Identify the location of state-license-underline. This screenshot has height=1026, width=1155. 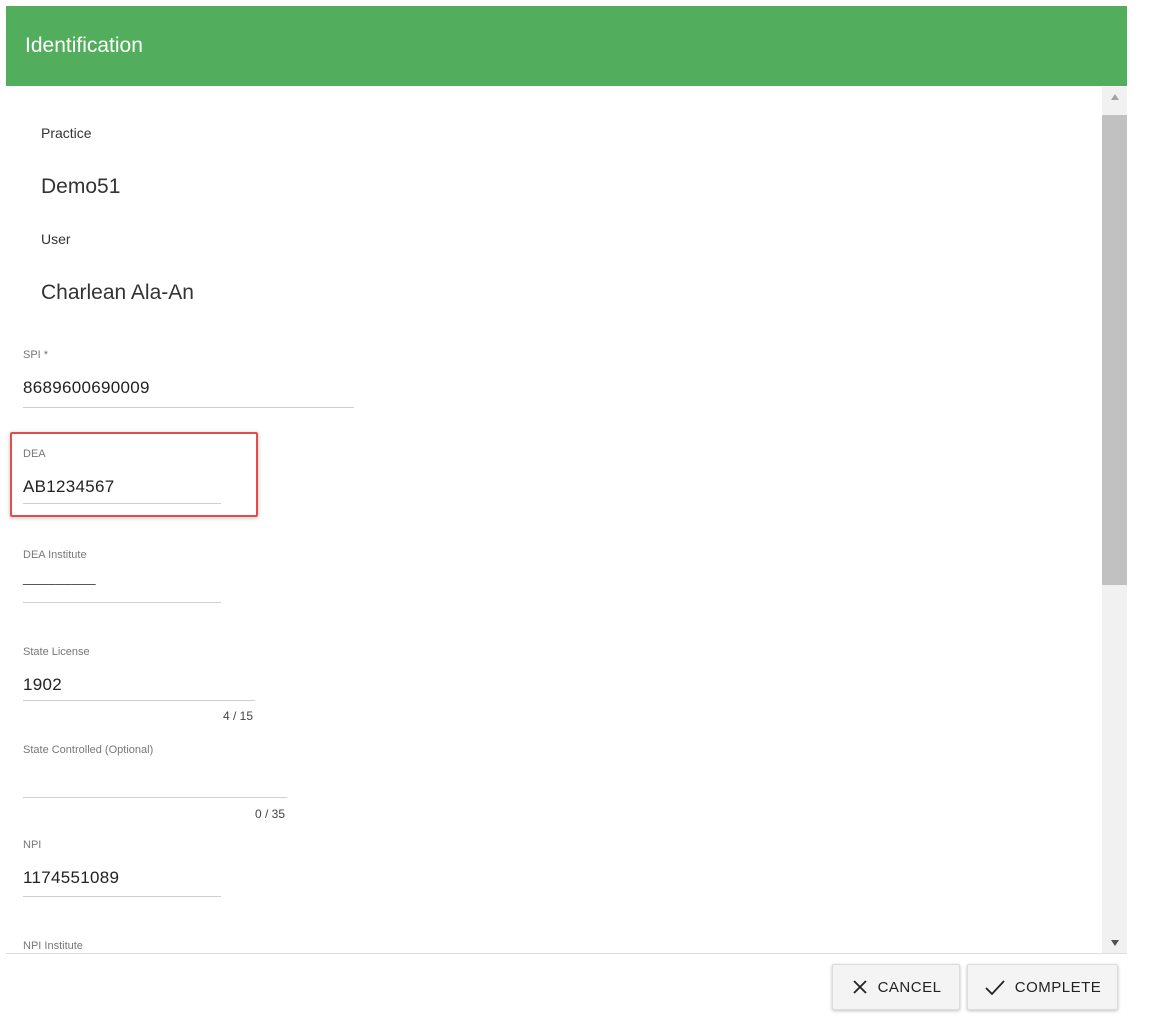
(139, 700).